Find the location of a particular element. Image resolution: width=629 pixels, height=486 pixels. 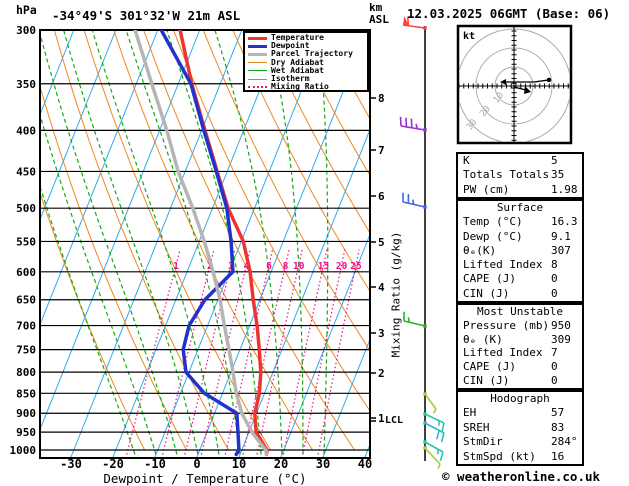

mixing-ratio-label: 6 is located at coordinates (269, 266).